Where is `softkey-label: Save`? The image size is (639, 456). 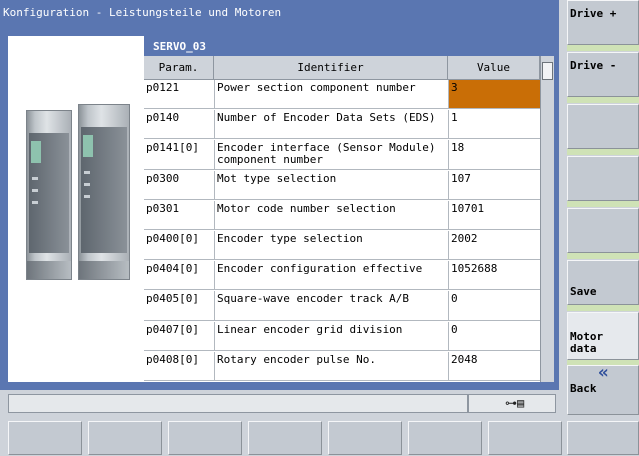
softkey-label: Save is located at coordinates (583, 291).